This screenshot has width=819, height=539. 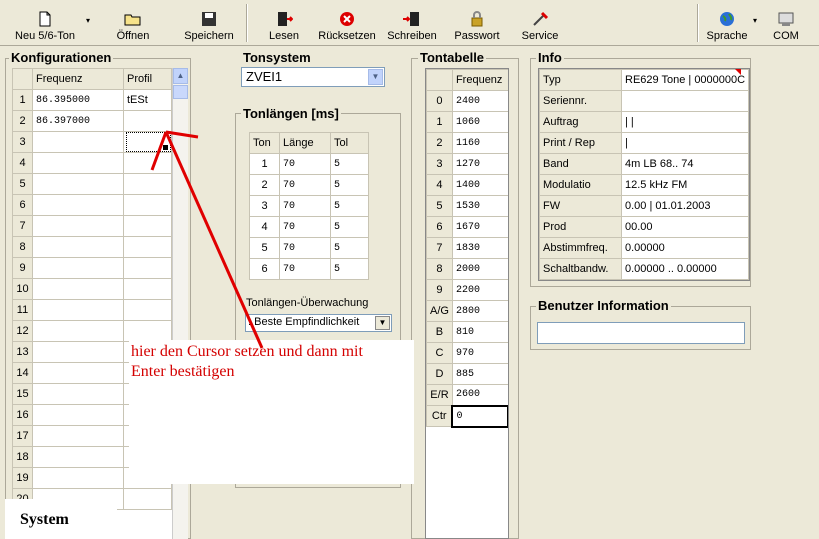 I want to click on system-label: System, so click(x=61, y=519).